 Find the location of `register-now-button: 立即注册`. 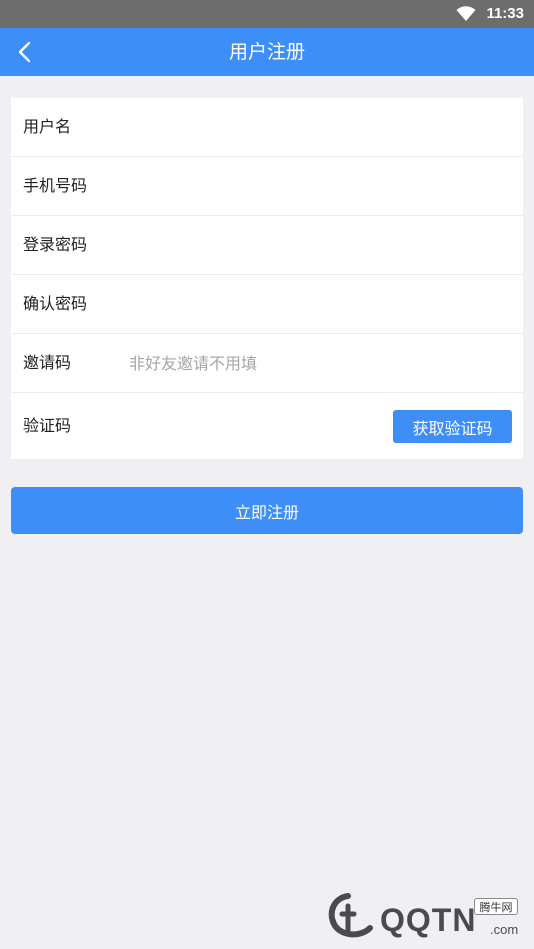

register-now-button: 立即注册 is located at coordinates (267, 510).